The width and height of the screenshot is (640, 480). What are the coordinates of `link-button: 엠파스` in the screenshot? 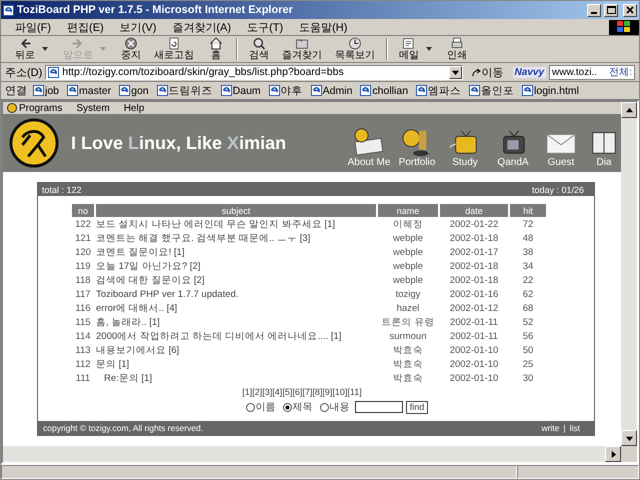 It's located at (439, 91).